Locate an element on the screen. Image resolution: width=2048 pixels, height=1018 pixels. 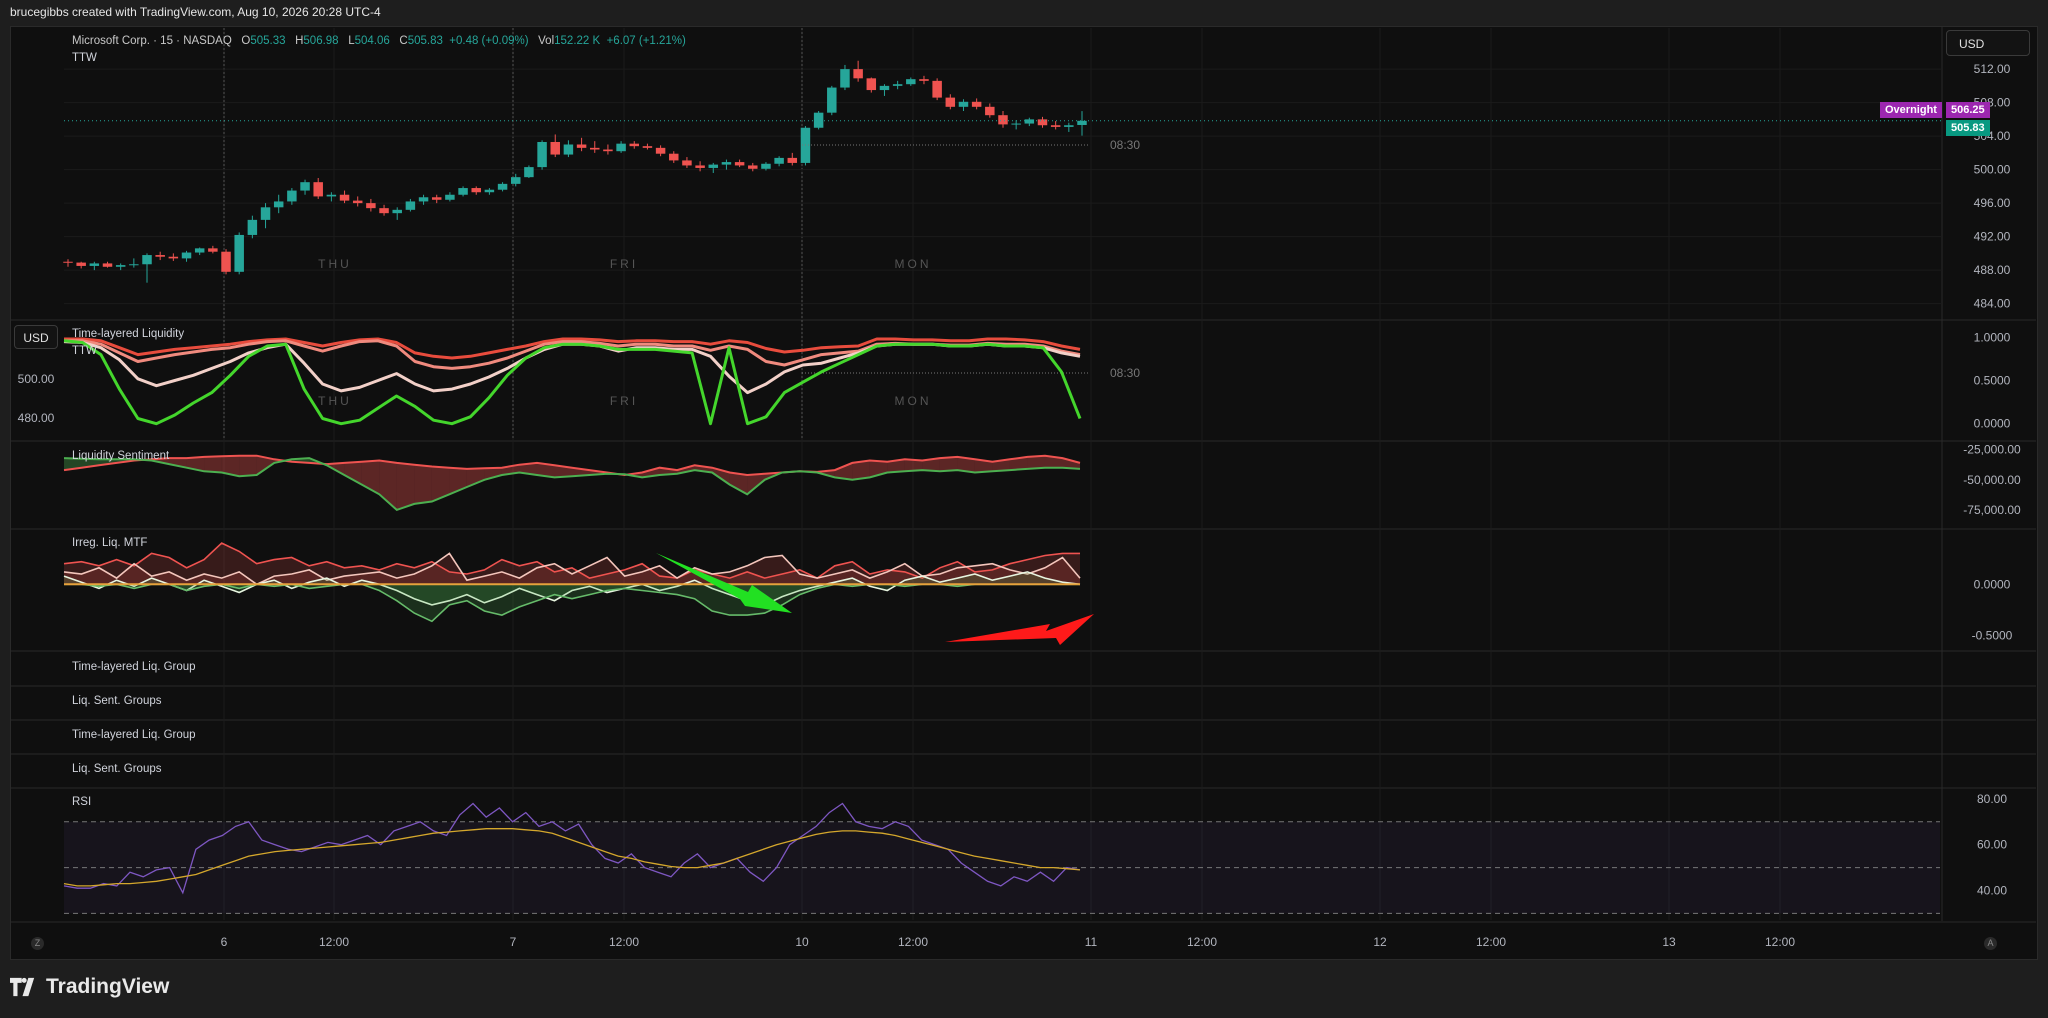
red-arrow-annotation is located at coordinates (1019, 629).